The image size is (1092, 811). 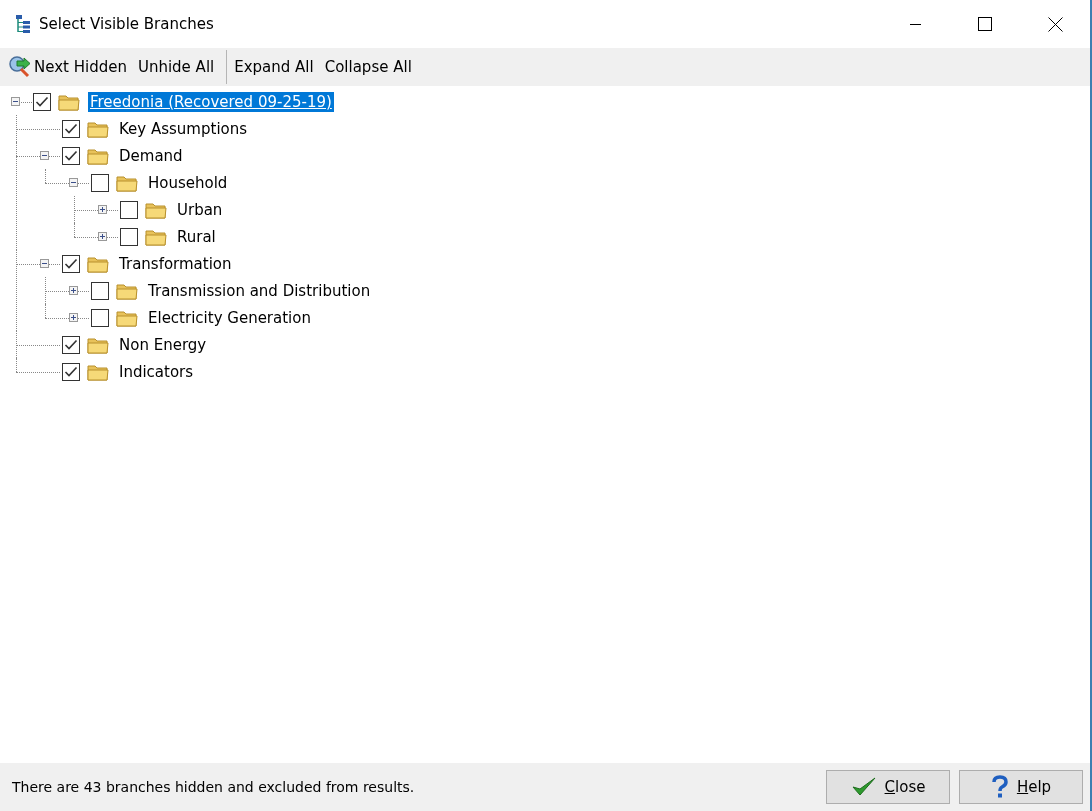 What do you see at coordinates (163, 344) in the screenshot?
I see `tree-item: Non Energy` at bounding box center [163, 344].